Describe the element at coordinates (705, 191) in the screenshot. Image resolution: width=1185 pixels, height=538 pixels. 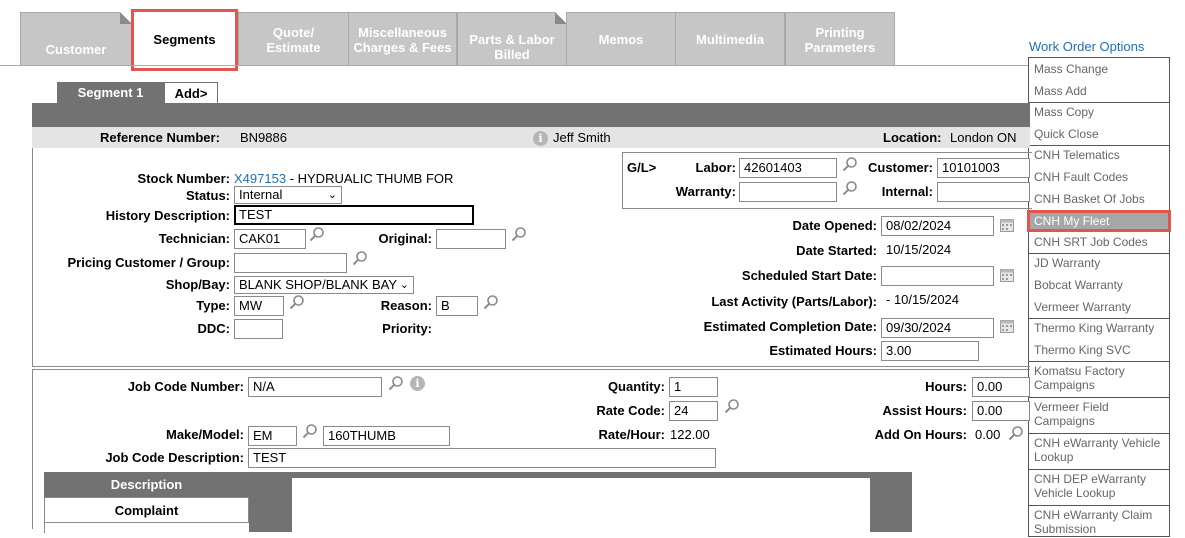
I see `warranty-gl-label: Warranty:` at that location.